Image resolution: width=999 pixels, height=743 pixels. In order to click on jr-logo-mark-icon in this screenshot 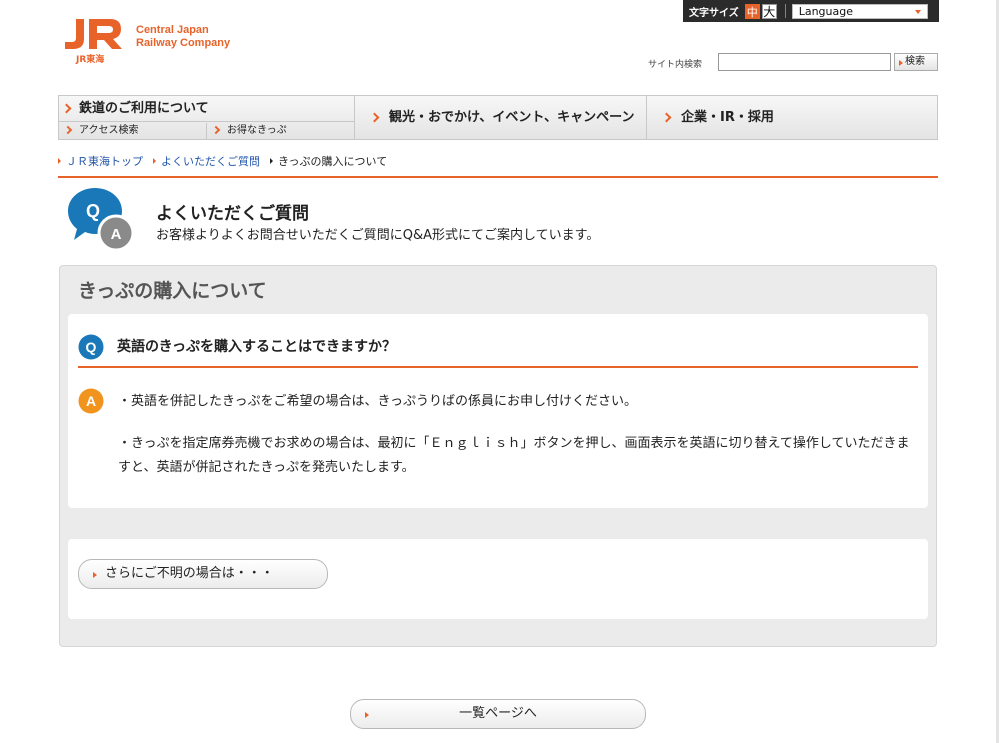, I will do `click(93, 34)`.